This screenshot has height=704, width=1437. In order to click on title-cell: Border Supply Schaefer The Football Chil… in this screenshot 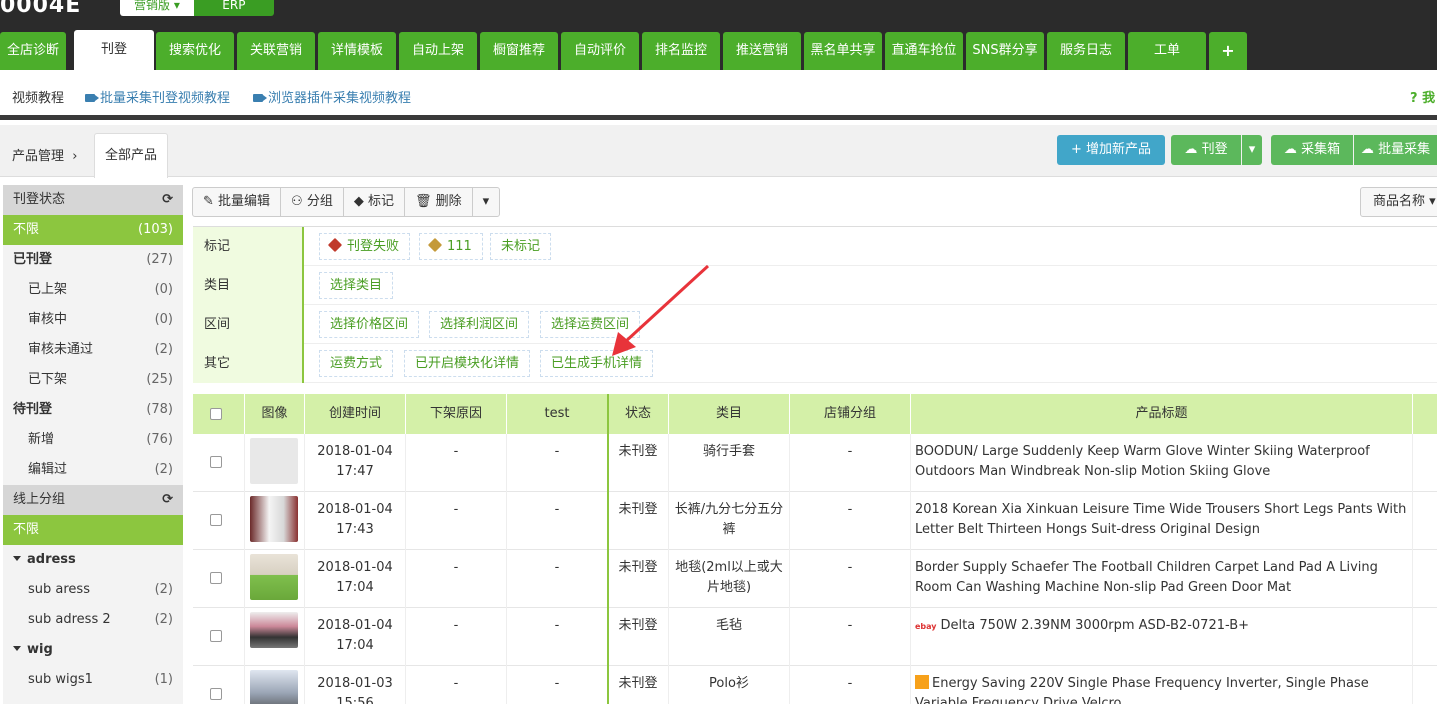, I will do `click(1162, 579)`.